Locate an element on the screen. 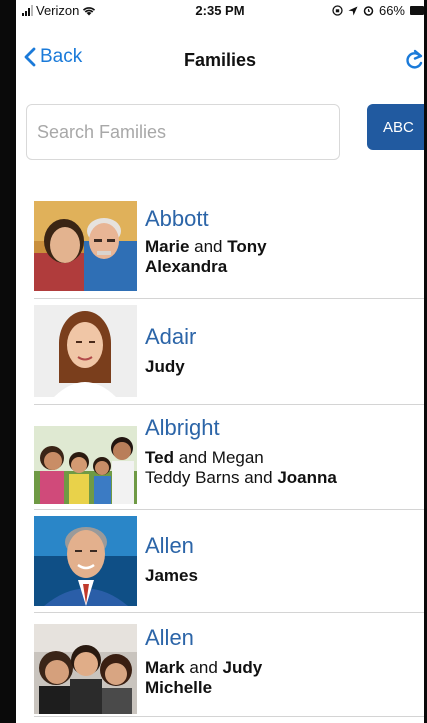 This screenshot has height=723, width=427. member-name: Tony is located at coordinates (247, 246).